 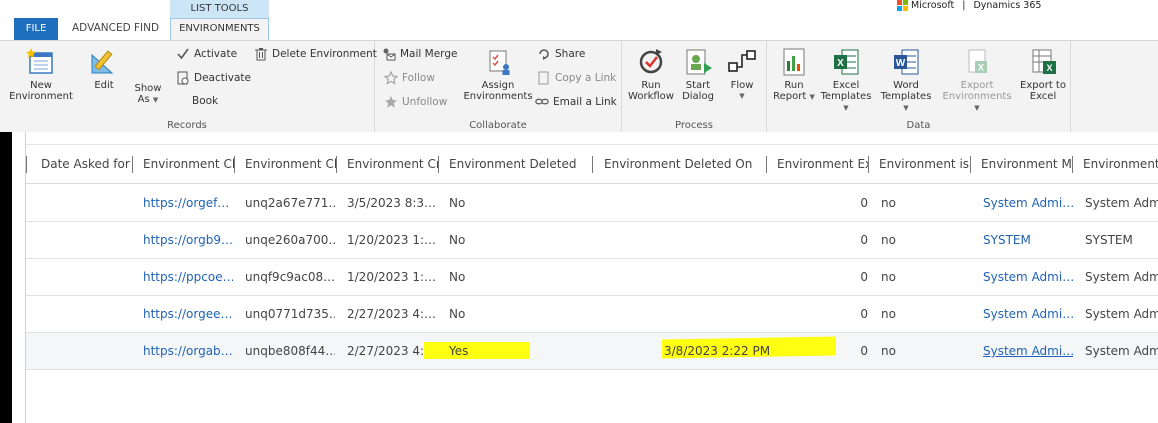 I want to click on product-name: Dynamics 365, so click(x=1007, y=5).